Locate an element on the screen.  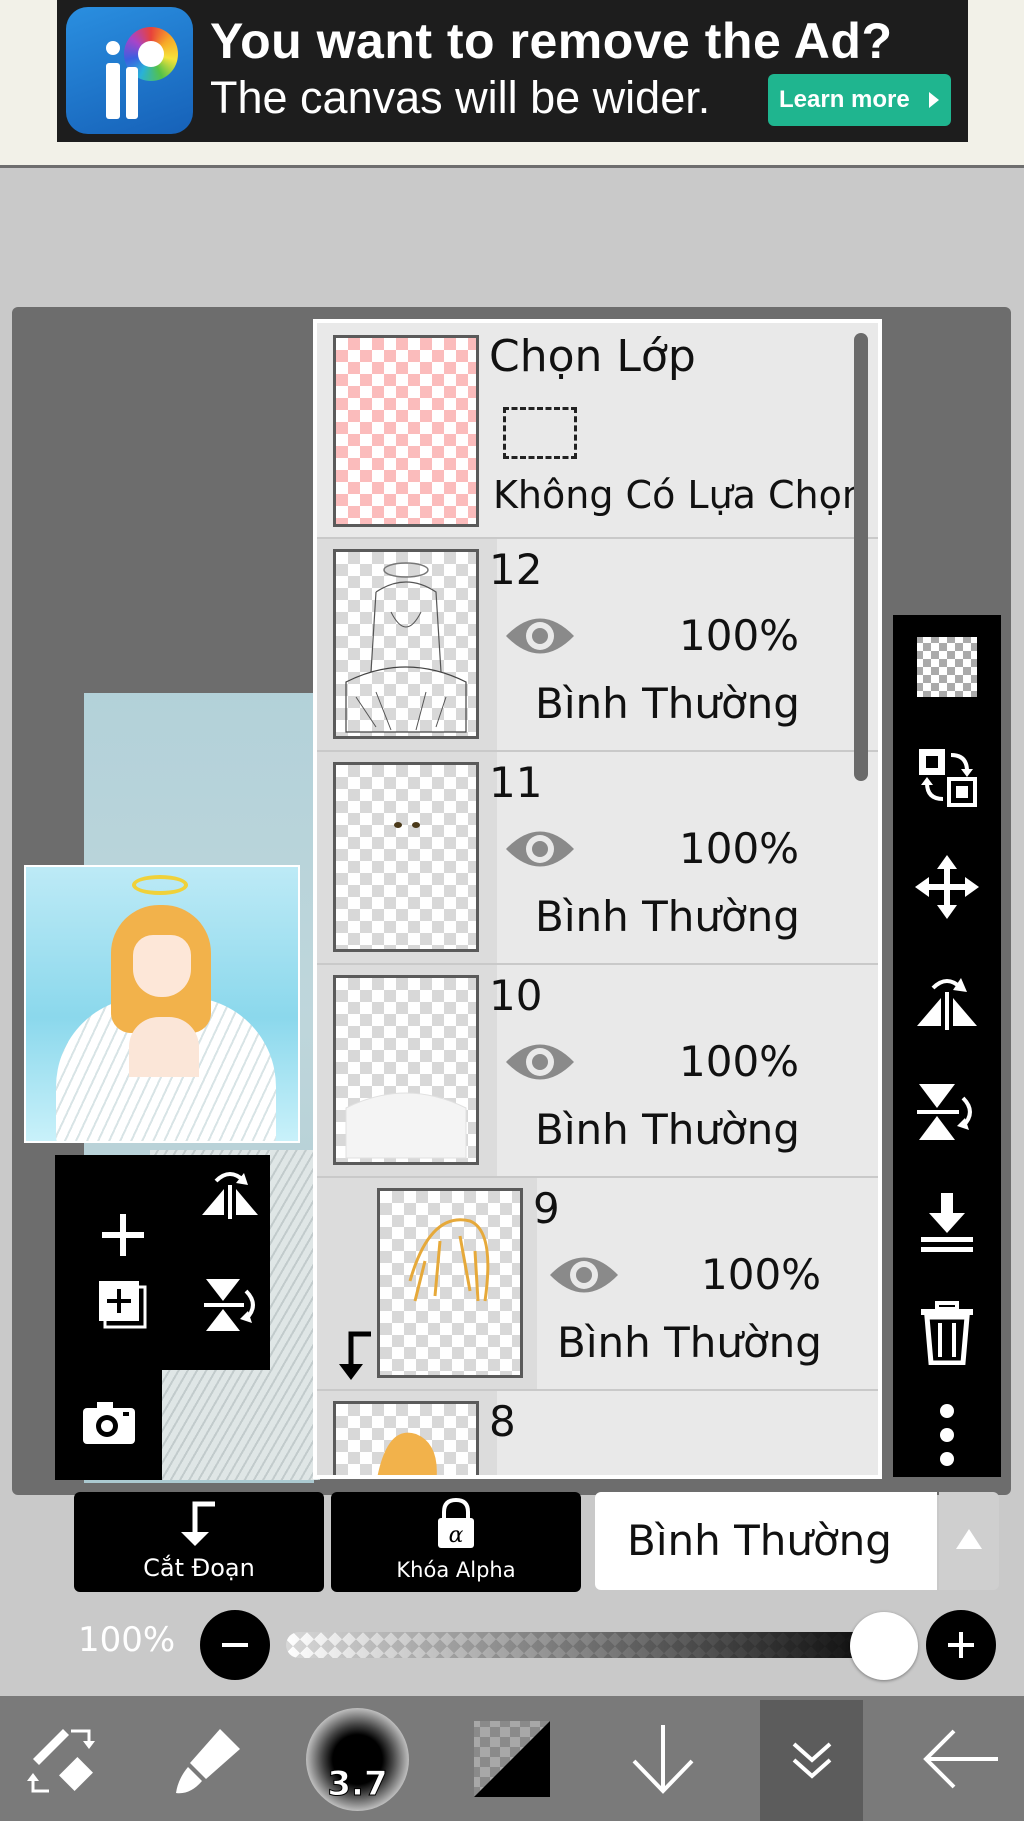
merge-down-icon is located at coordinates (947, 1223).